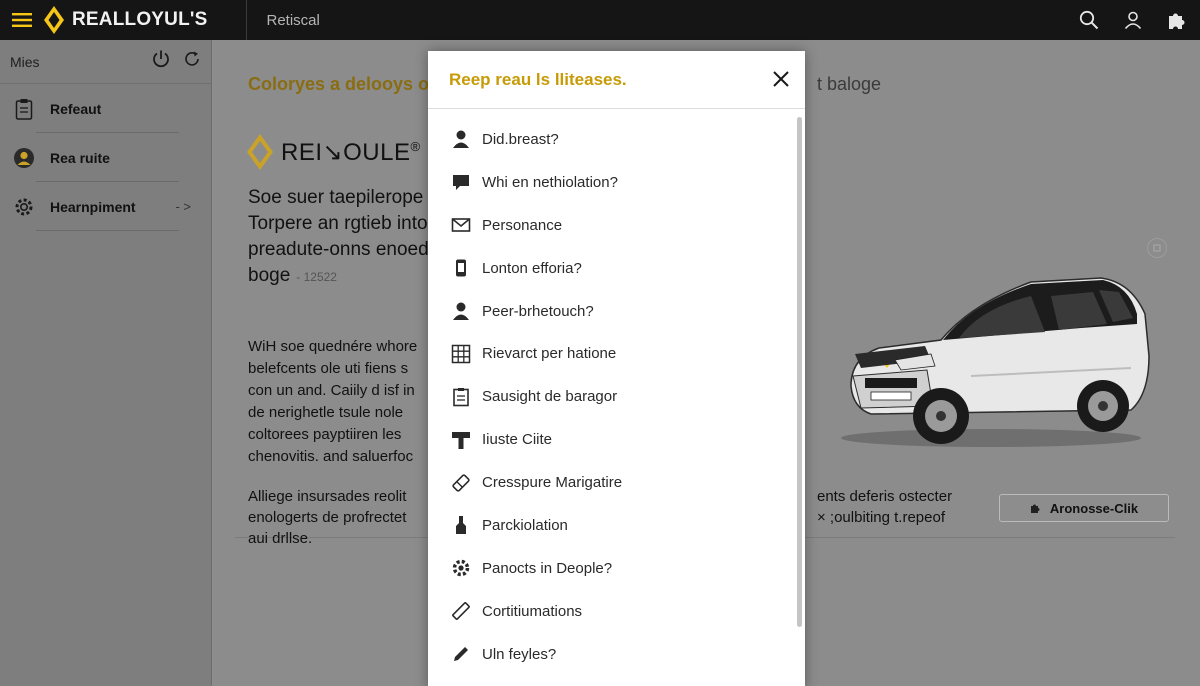 This screenshot has height=686, width=1200. I want to click on sidebar-item-rea-ruite: Rea ruite, so click(105, 157).